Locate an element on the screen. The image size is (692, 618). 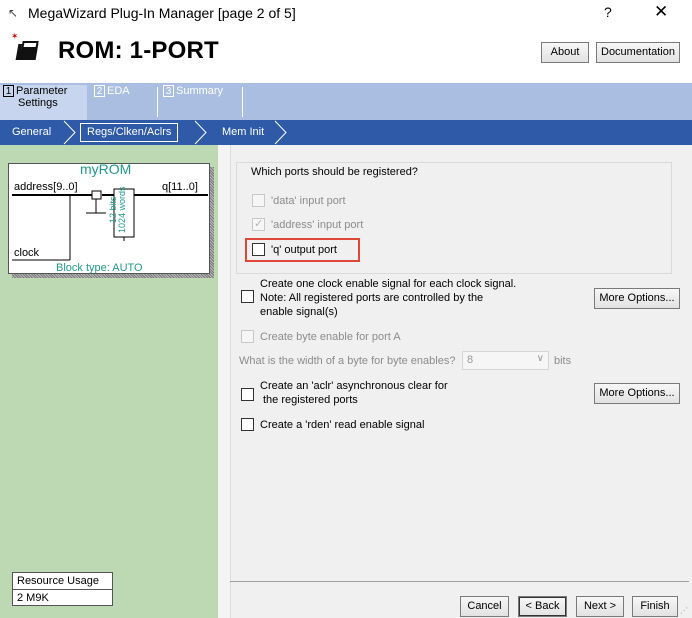
help-button: ? is located at coordinates (608, 12).